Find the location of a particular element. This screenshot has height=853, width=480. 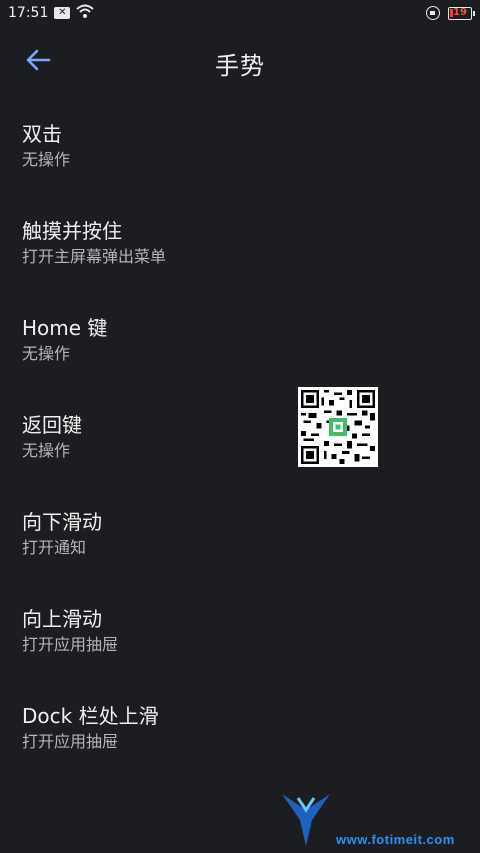

watermark-logo-icon is located at coordinates (306, 820).